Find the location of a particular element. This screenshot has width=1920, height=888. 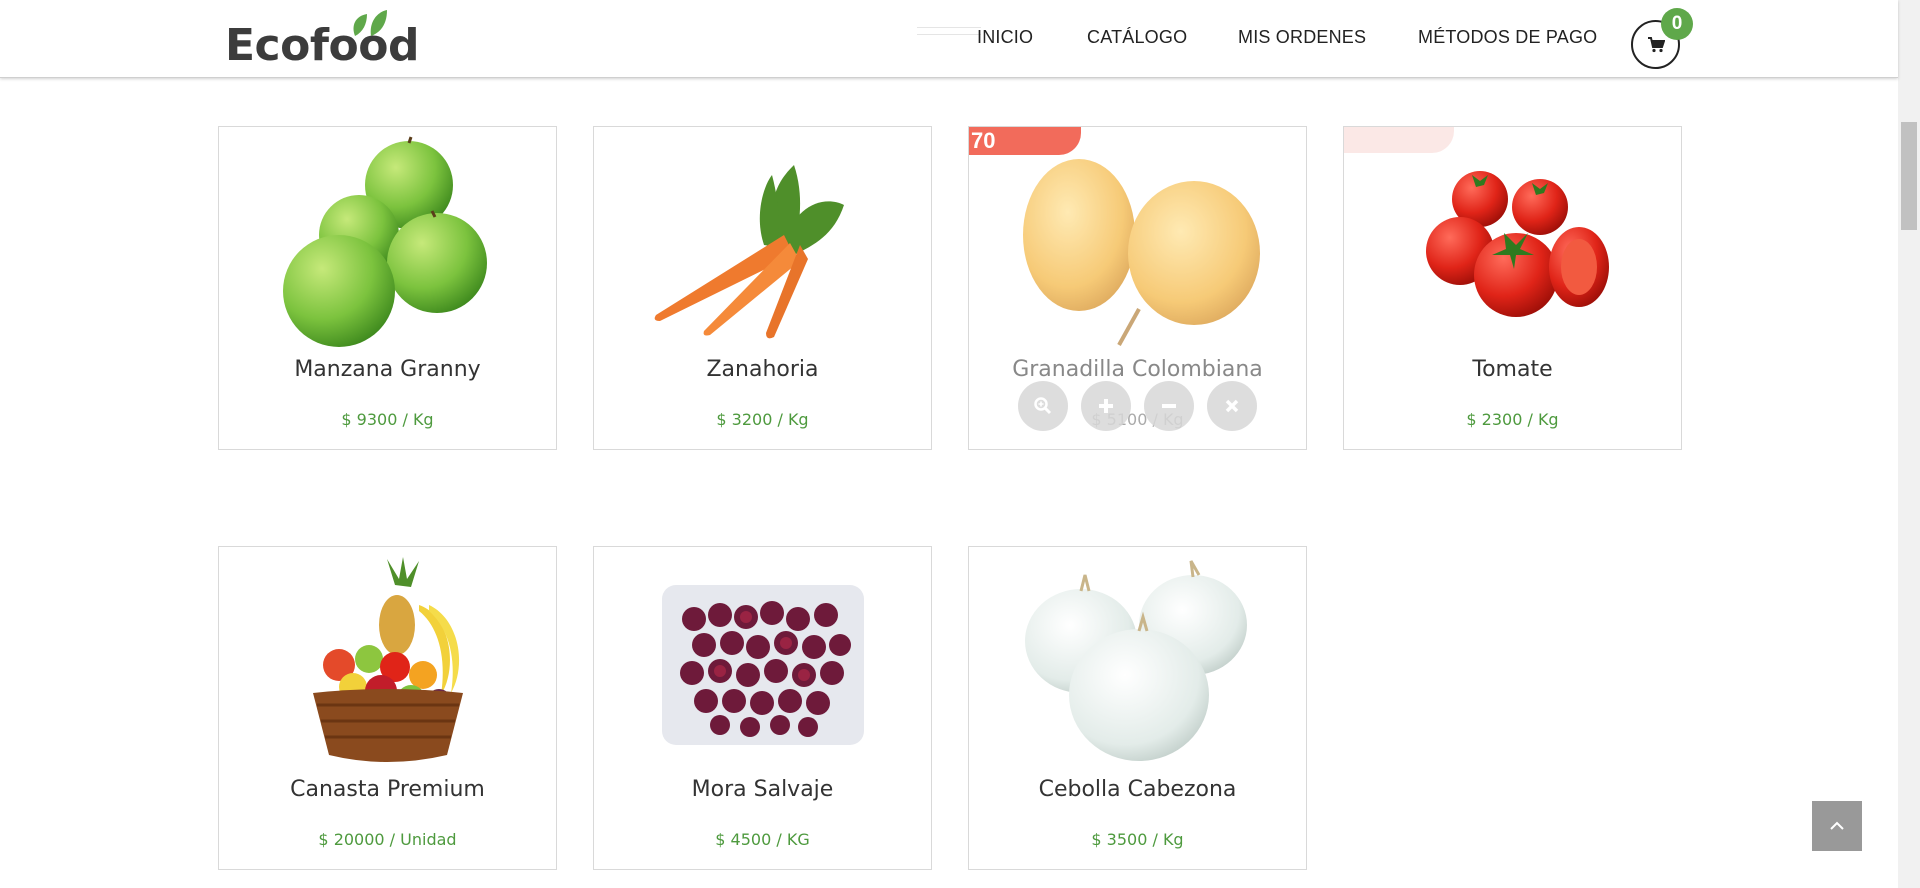

minus-icon is located at coordinates (1169, 406).